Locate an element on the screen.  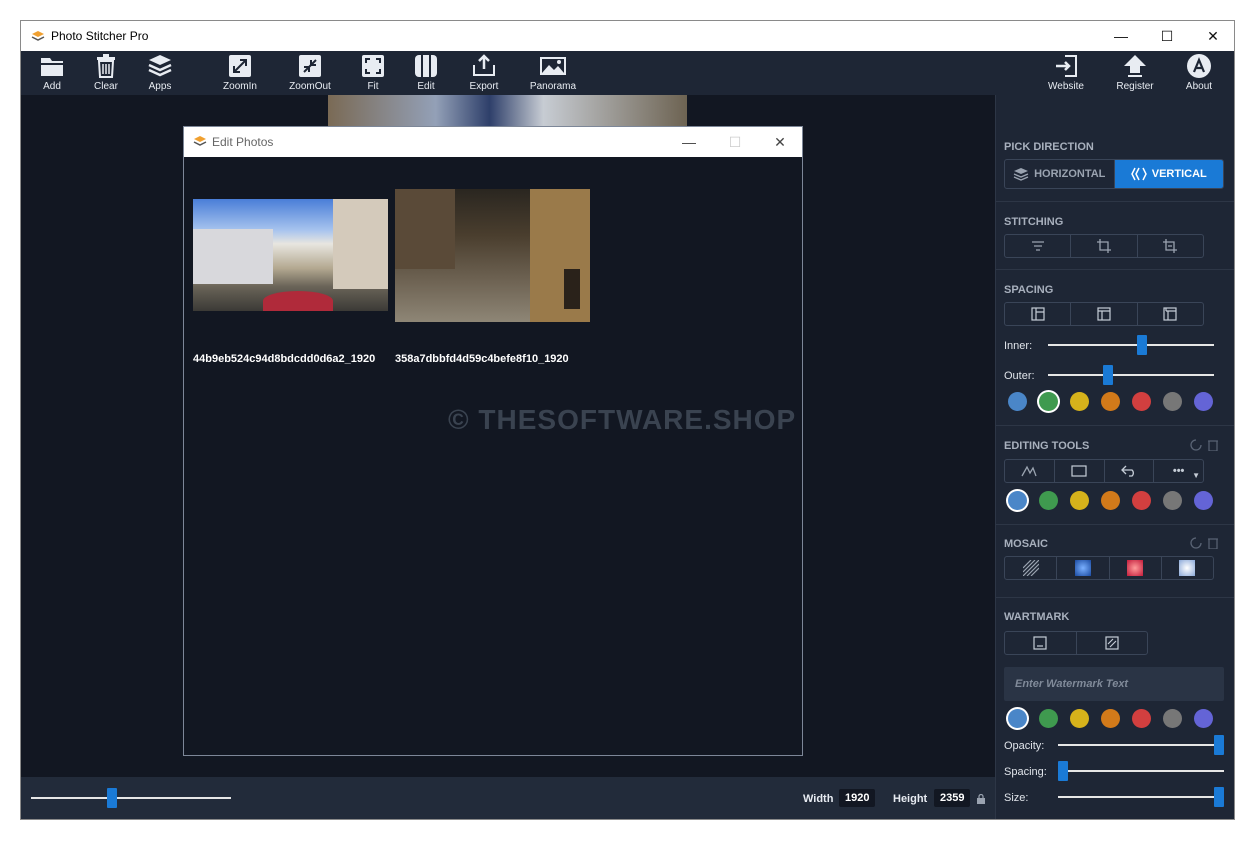
more-tools-button: ••• ▼ is located at coordinates (1178, 471).